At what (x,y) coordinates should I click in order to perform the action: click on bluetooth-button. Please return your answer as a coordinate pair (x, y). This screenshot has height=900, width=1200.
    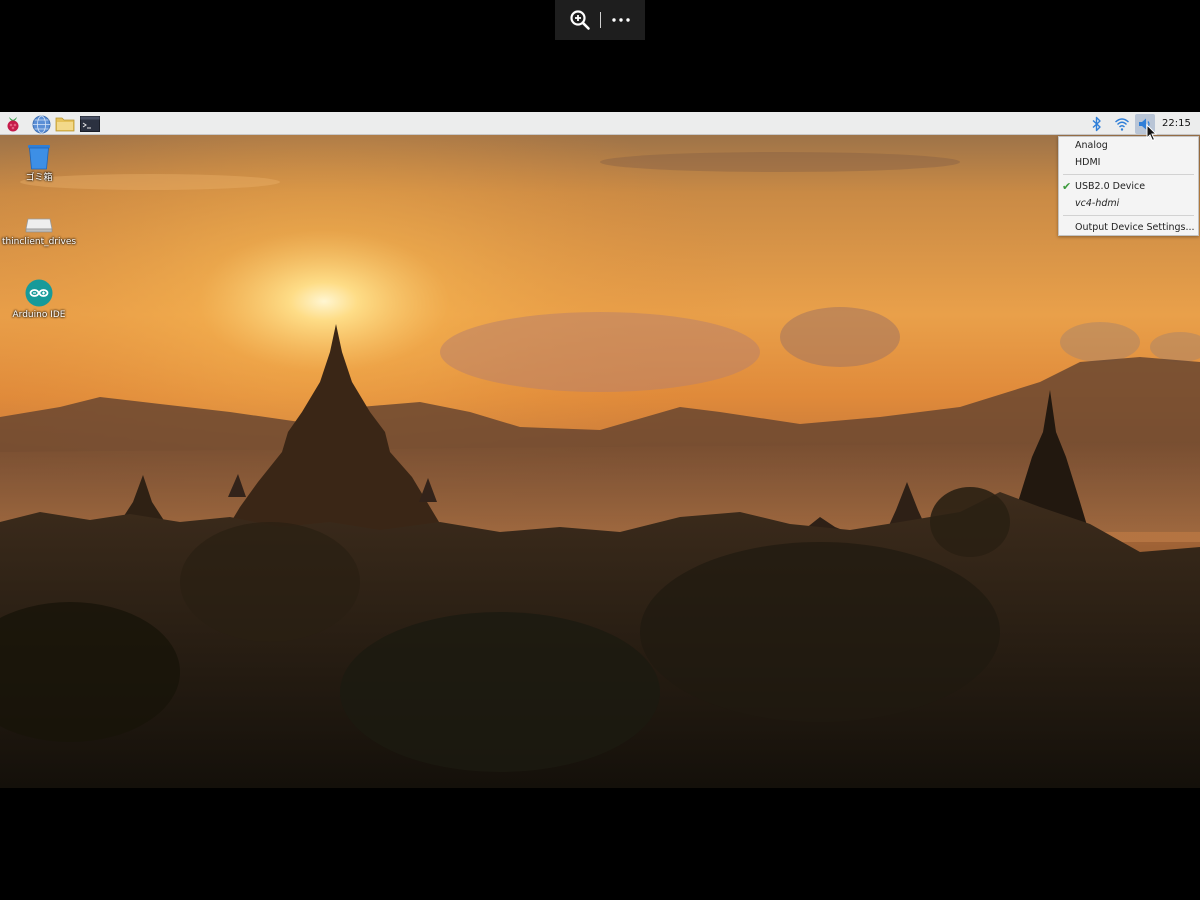
    Looking at the image, I should click on (1097, 124).